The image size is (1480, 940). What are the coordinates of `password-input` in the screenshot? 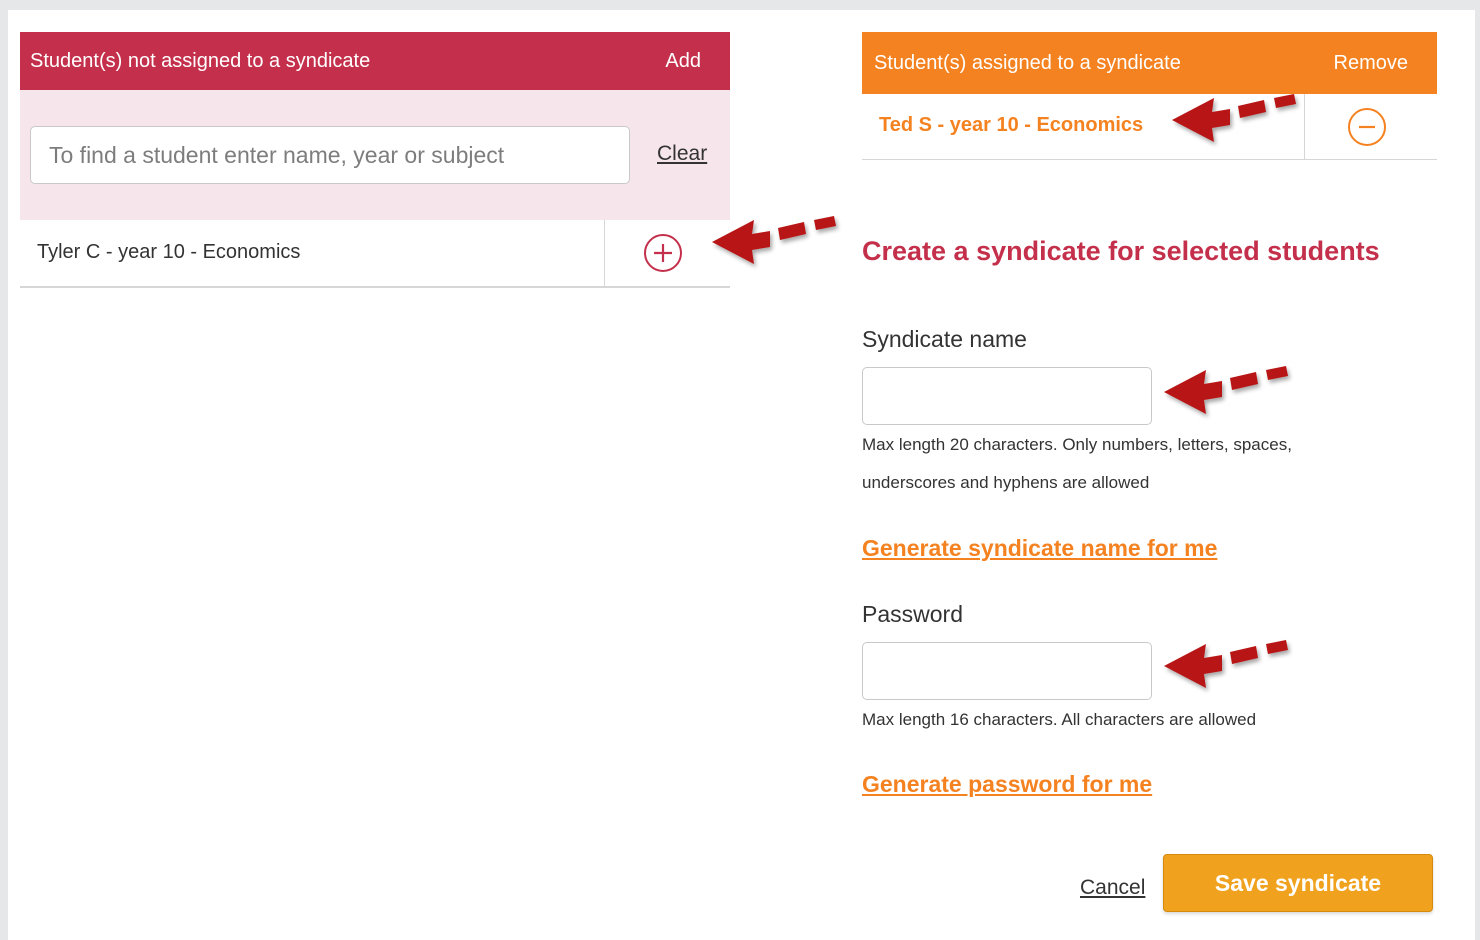 It's located at (1007, 671).